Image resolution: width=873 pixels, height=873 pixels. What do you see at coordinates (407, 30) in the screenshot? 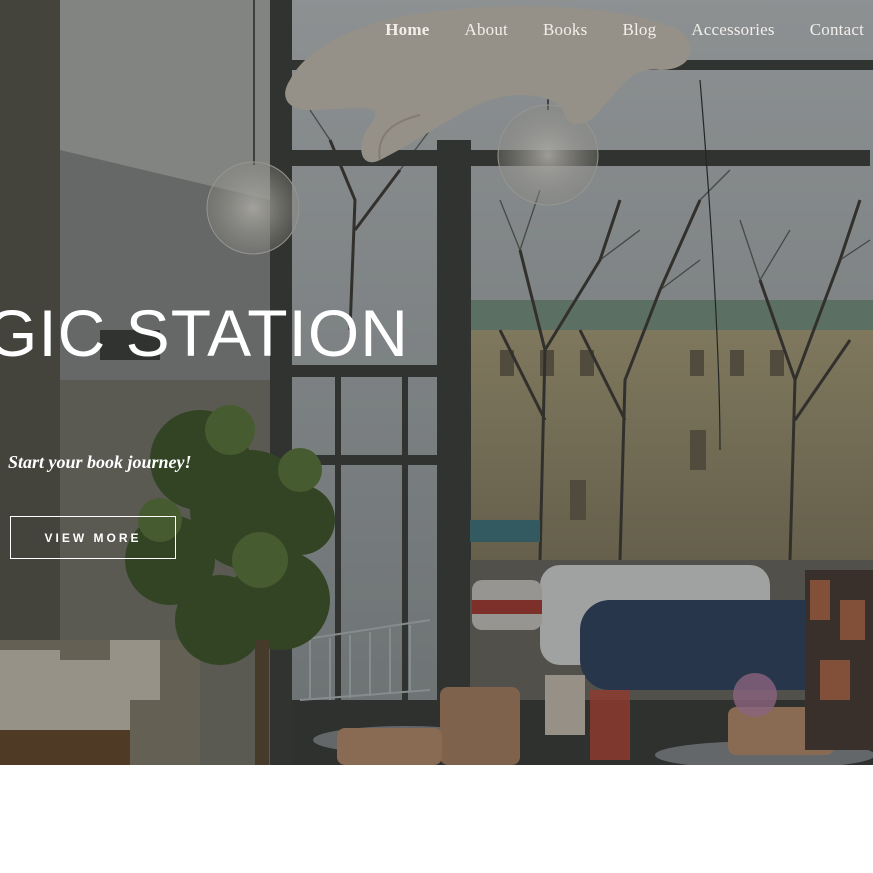
I see `nav-item-home: Home` at bounding box center [407, 30].